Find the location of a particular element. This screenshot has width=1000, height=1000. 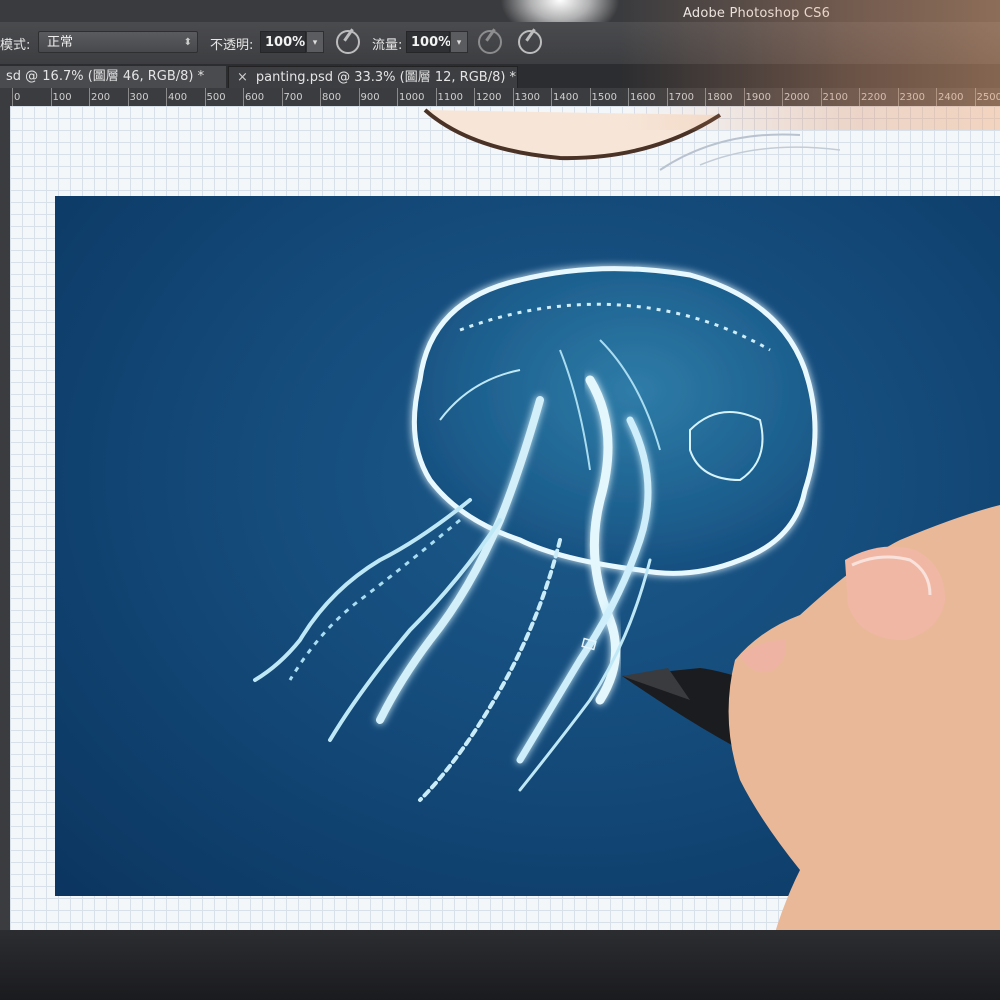

monitor-bezel is located at coordinates (500, 965).